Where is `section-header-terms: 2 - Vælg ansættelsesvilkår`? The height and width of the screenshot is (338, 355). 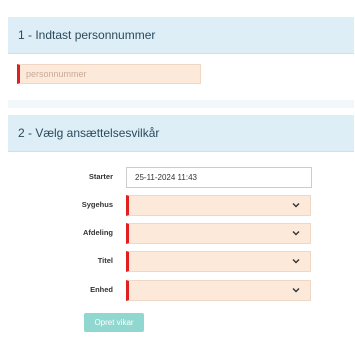 section-header-terms: 2 - Vælg ansættelsesvilkår is located at coordinates (181, 133).